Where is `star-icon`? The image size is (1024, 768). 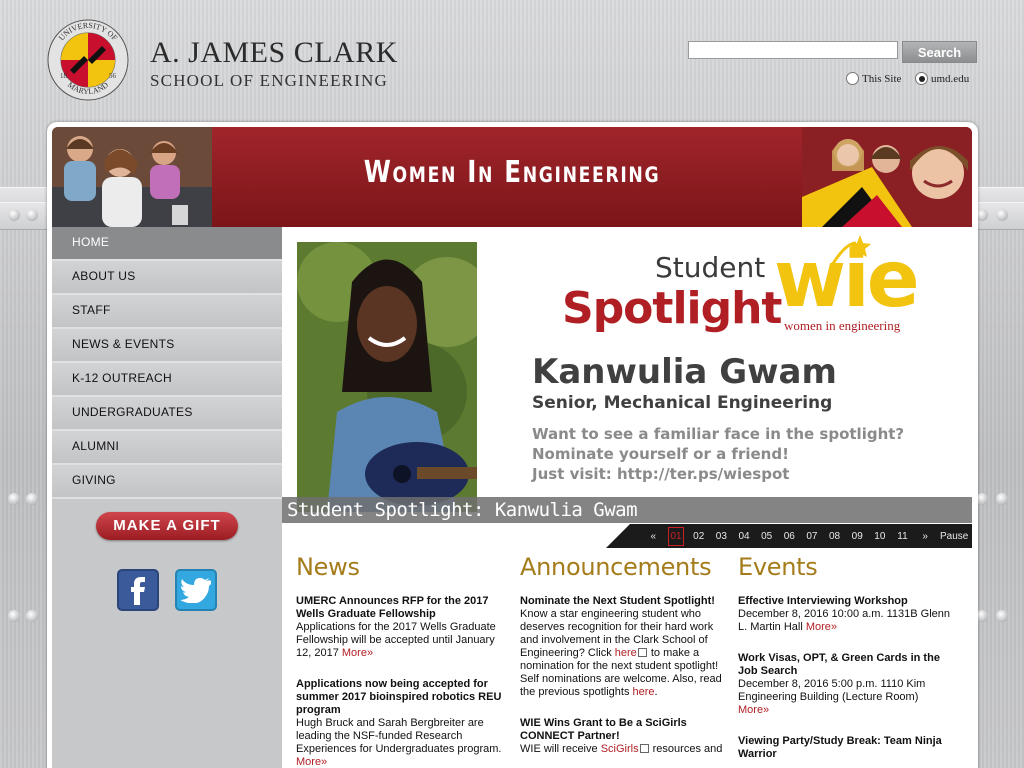
star-icon is located at coordinates (850, 250).